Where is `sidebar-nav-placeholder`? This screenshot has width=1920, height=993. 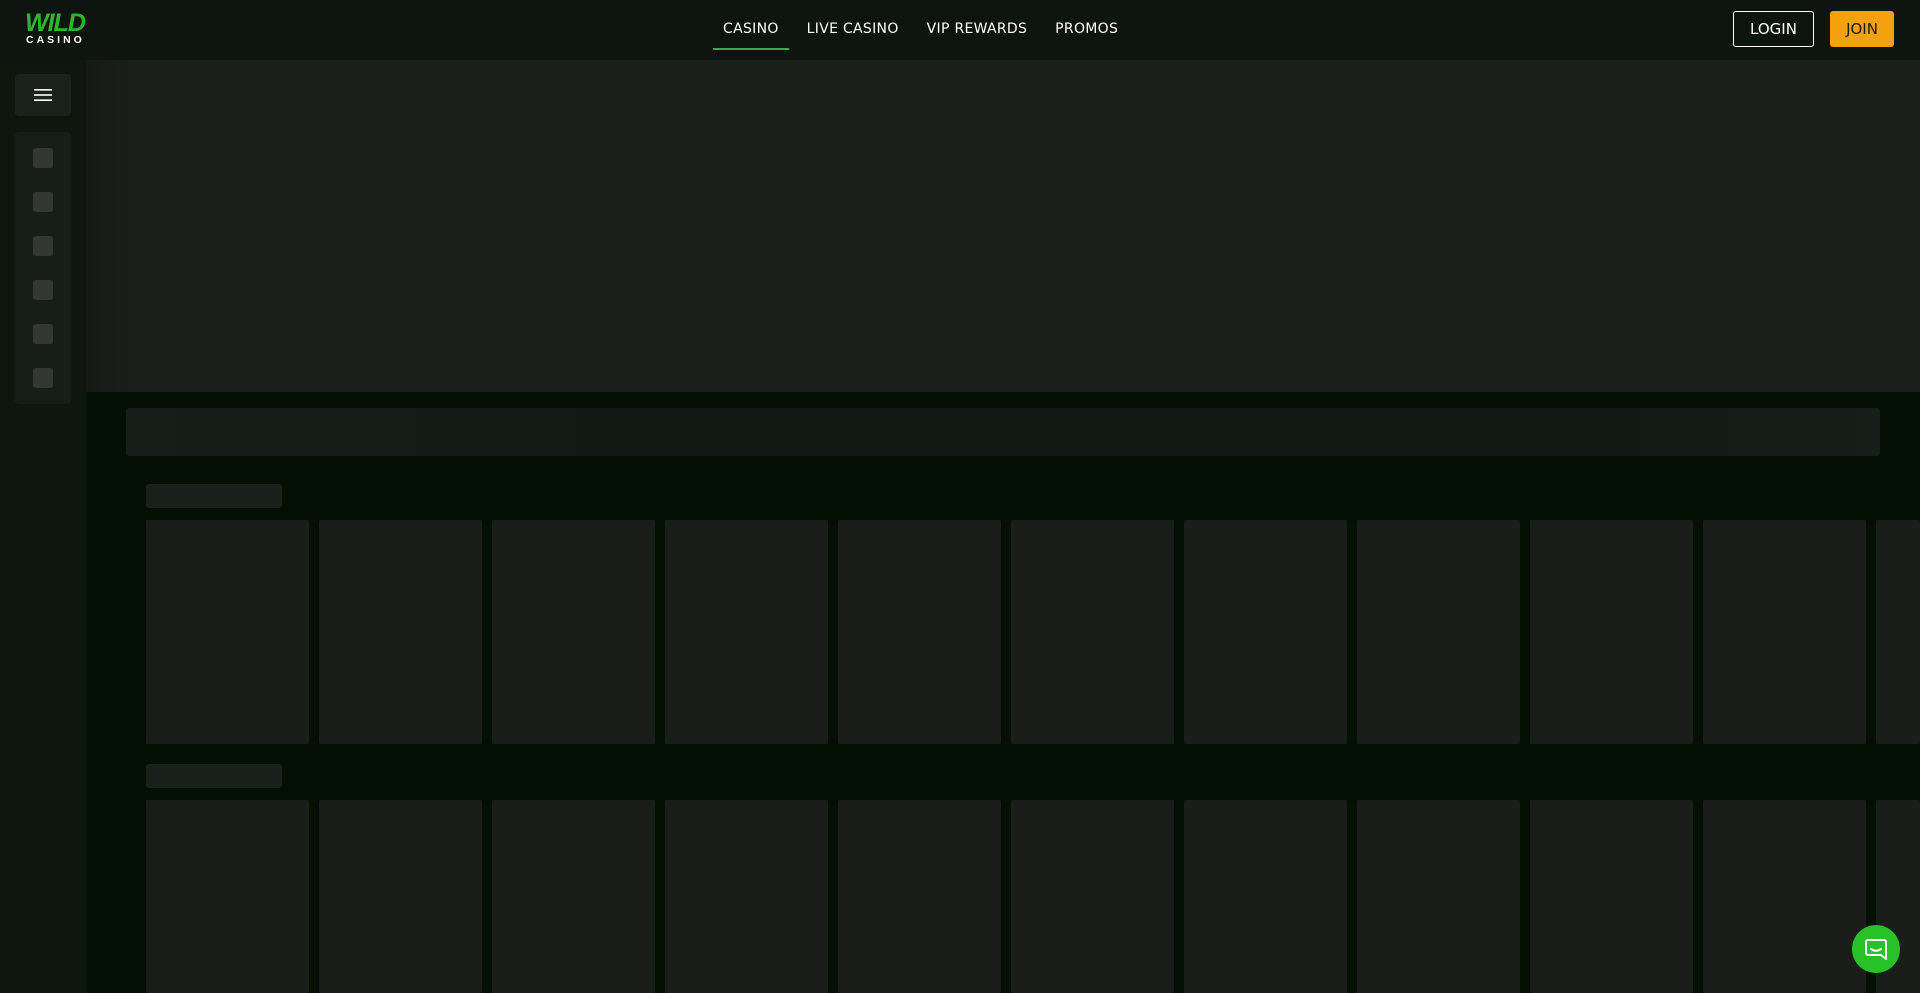
sidebar-nav-placeholder is located at coordinates (43, 268).